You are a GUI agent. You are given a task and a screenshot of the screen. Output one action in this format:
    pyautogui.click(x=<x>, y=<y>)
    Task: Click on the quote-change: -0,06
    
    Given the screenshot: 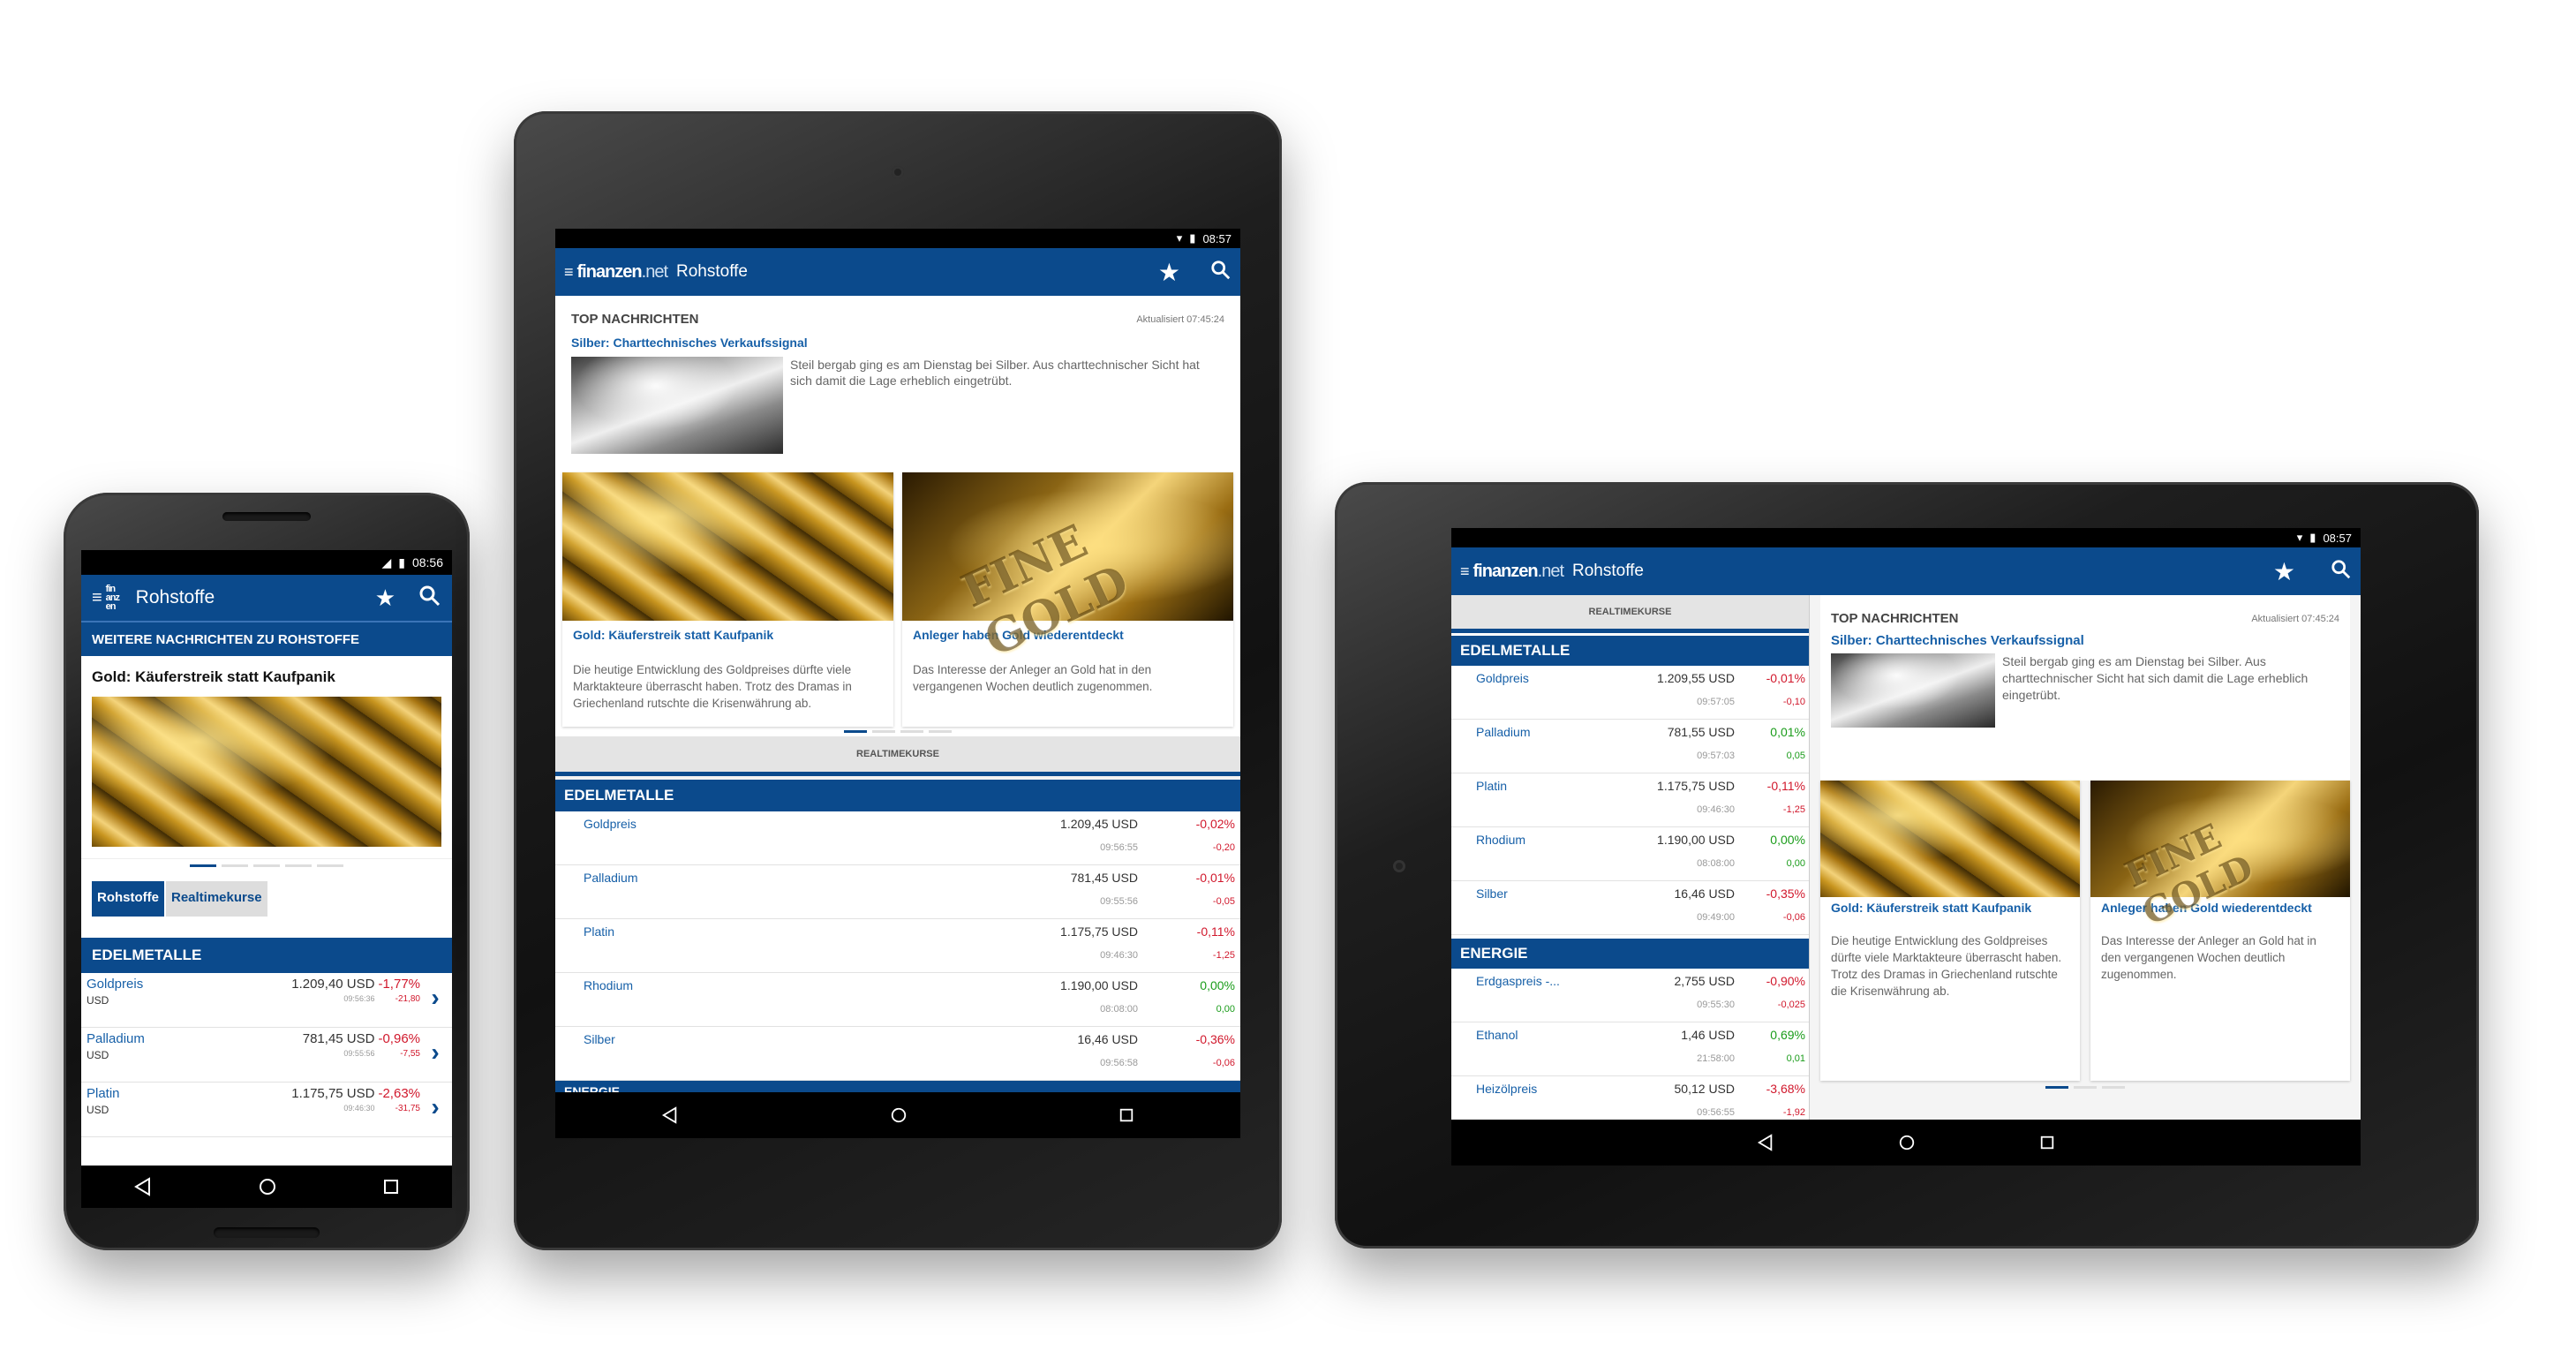 What is the action you would take?
    pyautogui.click(x=1794, y=917)
    